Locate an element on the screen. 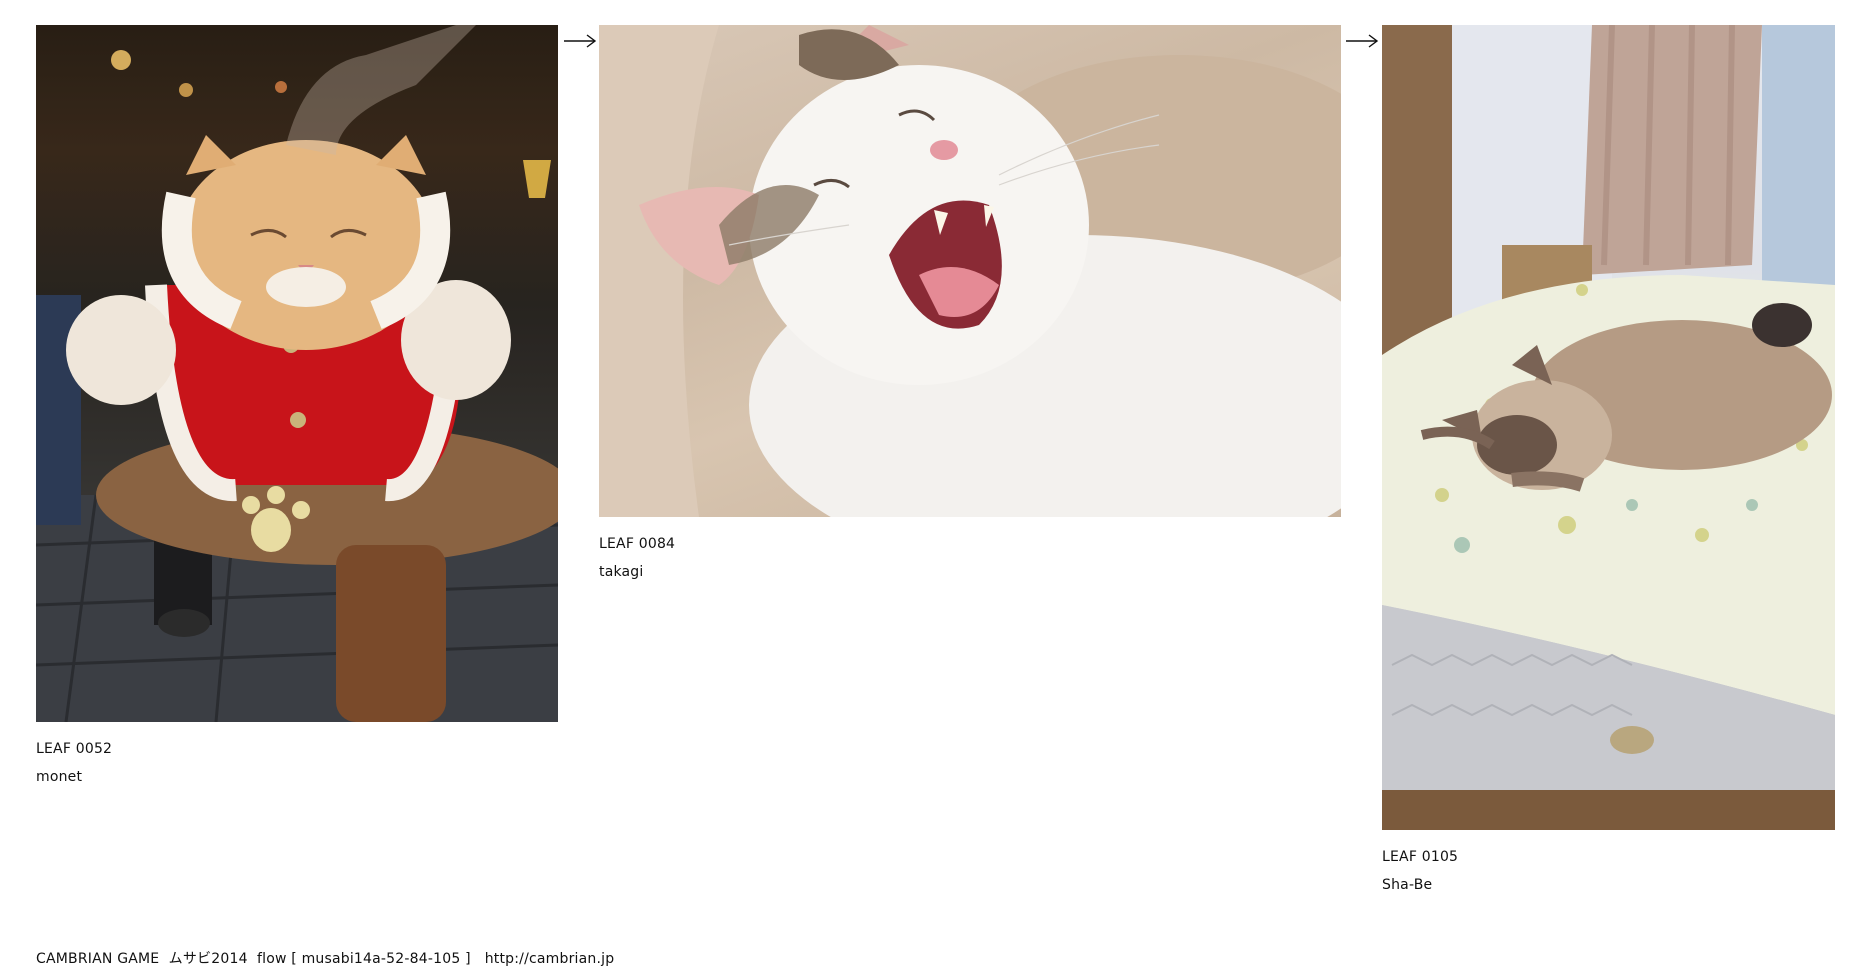 Image resolution: width=1858 pixels, height=979 pixels. leaf-author: Sha-Be is located at coordinates (1608, 885).